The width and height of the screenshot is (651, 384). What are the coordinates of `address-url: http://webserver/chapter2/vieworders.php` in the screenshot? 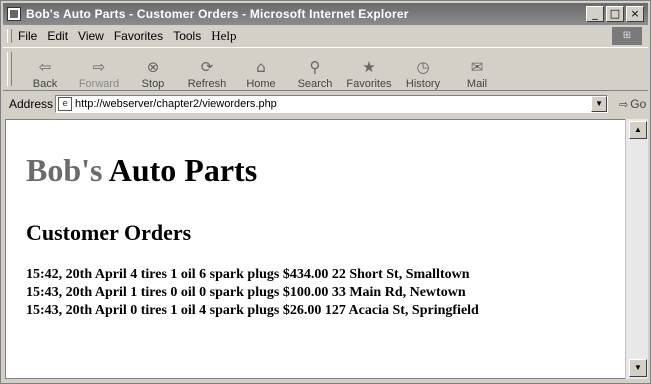 It's located at (176, 104).